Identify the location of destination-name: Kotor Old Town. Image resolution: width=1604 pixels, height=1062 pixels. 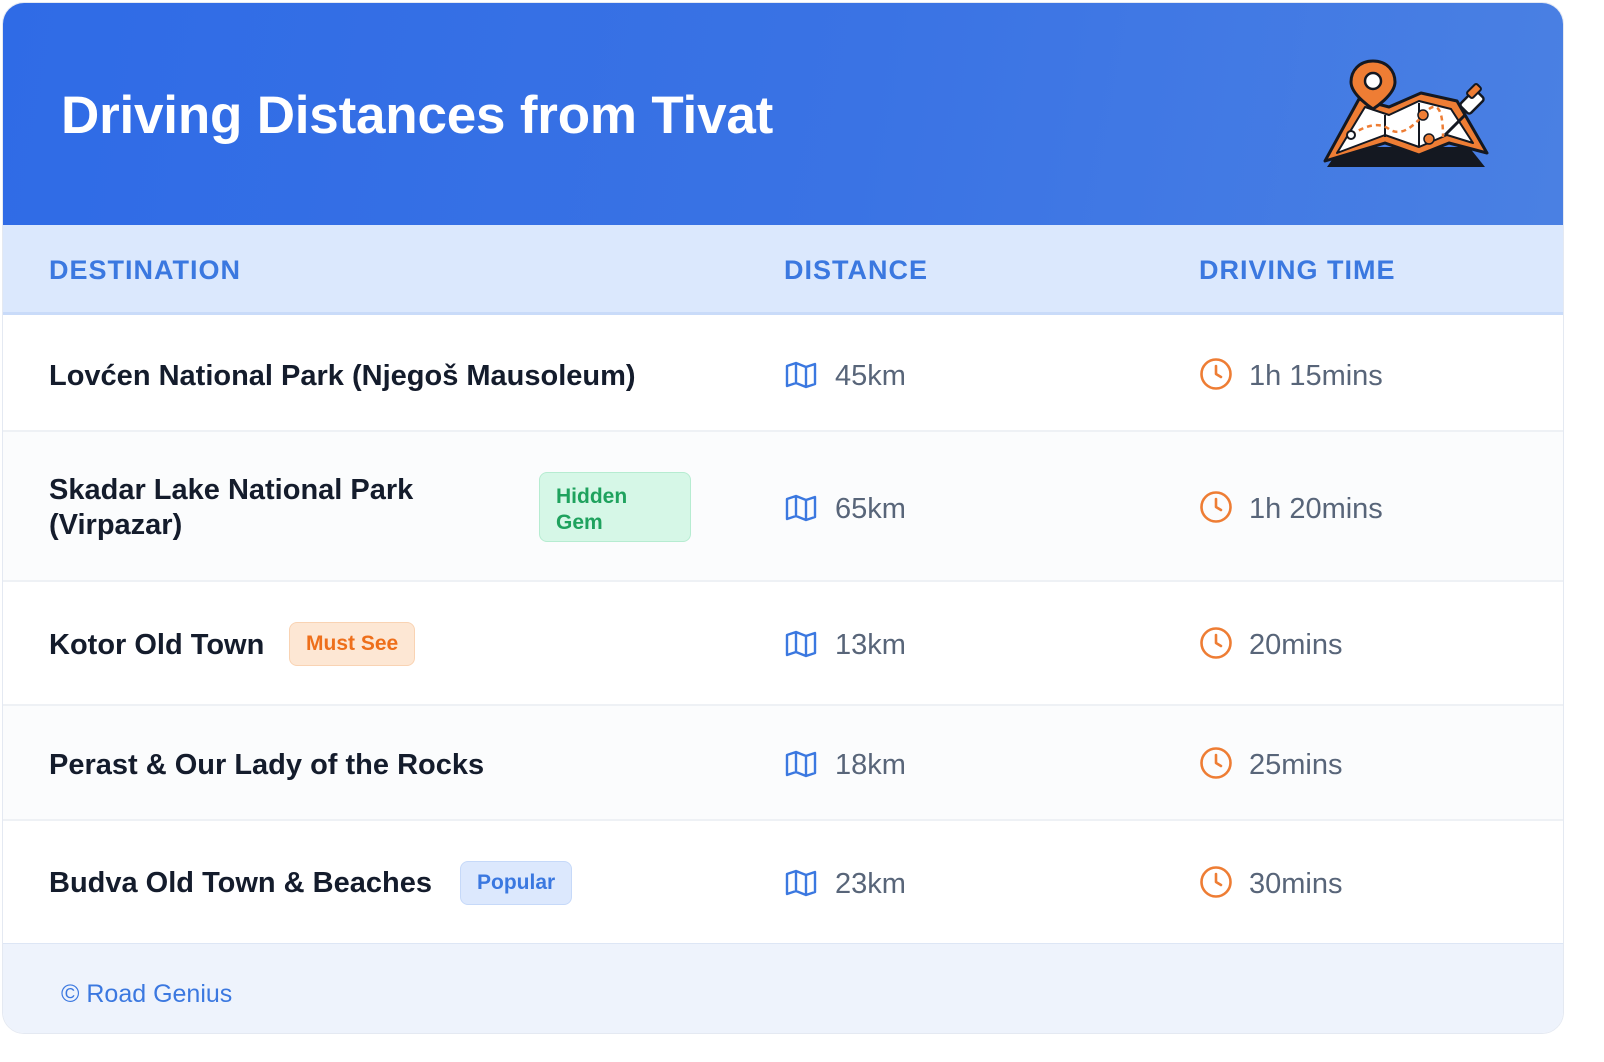
(157, 645).